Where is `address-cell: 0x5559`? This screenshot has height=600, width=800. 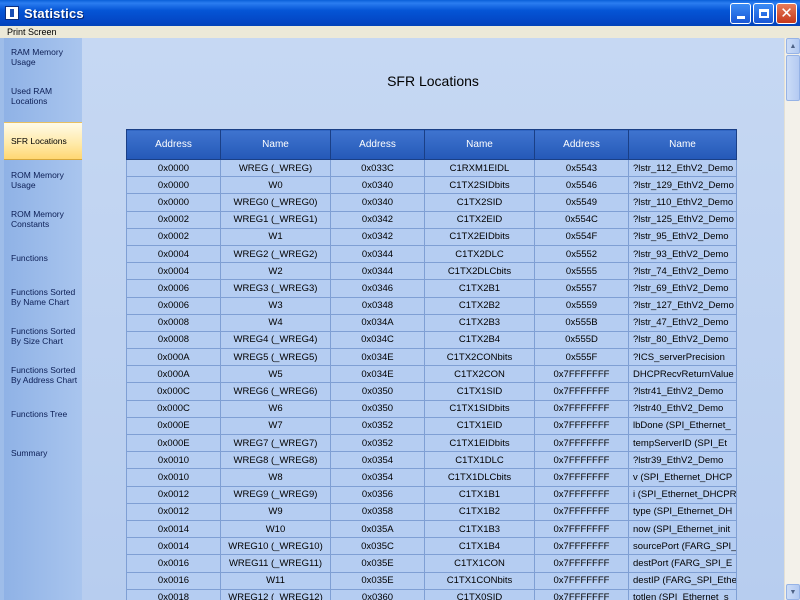 address-cell: 0x5559 is located at coordinates (581, 305).